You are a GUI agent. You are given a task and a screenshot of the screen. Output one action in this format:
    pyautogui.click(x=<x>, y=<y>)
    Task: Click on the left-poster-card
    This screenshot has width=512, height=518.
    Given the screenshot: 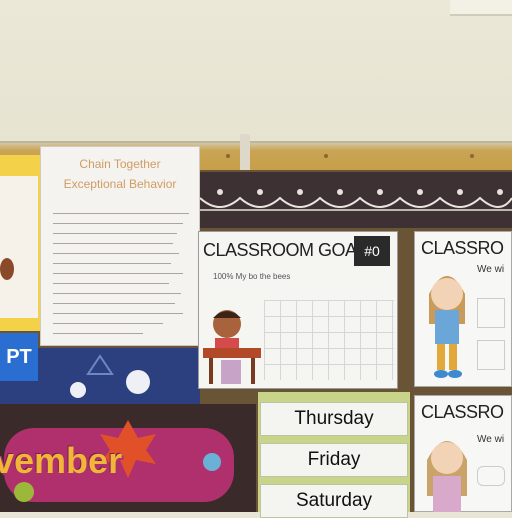 What is the action you would take?
    pyautogui.click(x=19, y=247)
    